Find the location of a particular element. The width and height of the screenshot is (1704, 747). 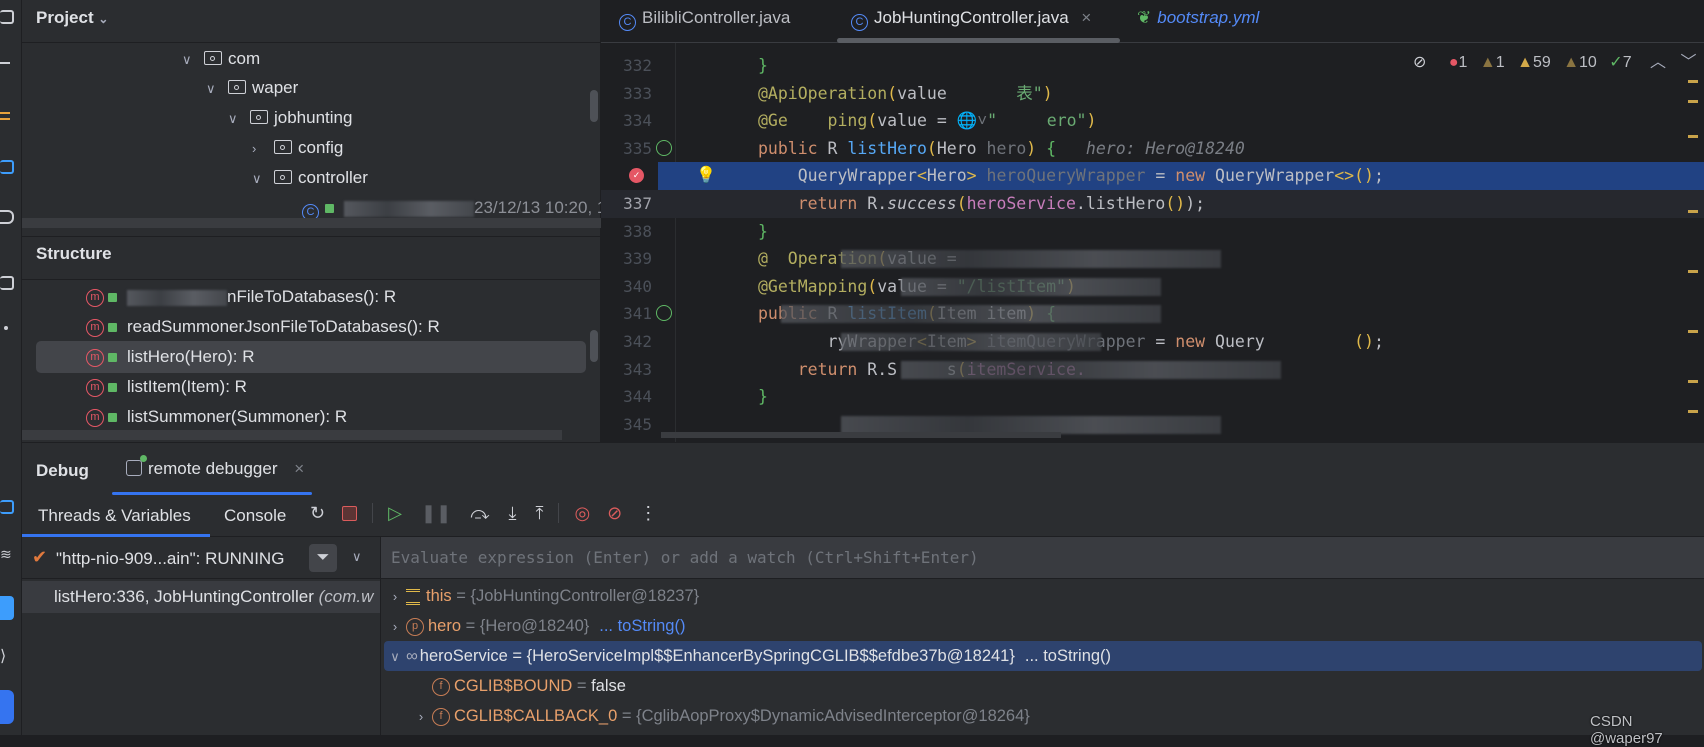

structure-item: m readSummonerJsonFileToDatabases(): R is located at coordinates (263, 327).